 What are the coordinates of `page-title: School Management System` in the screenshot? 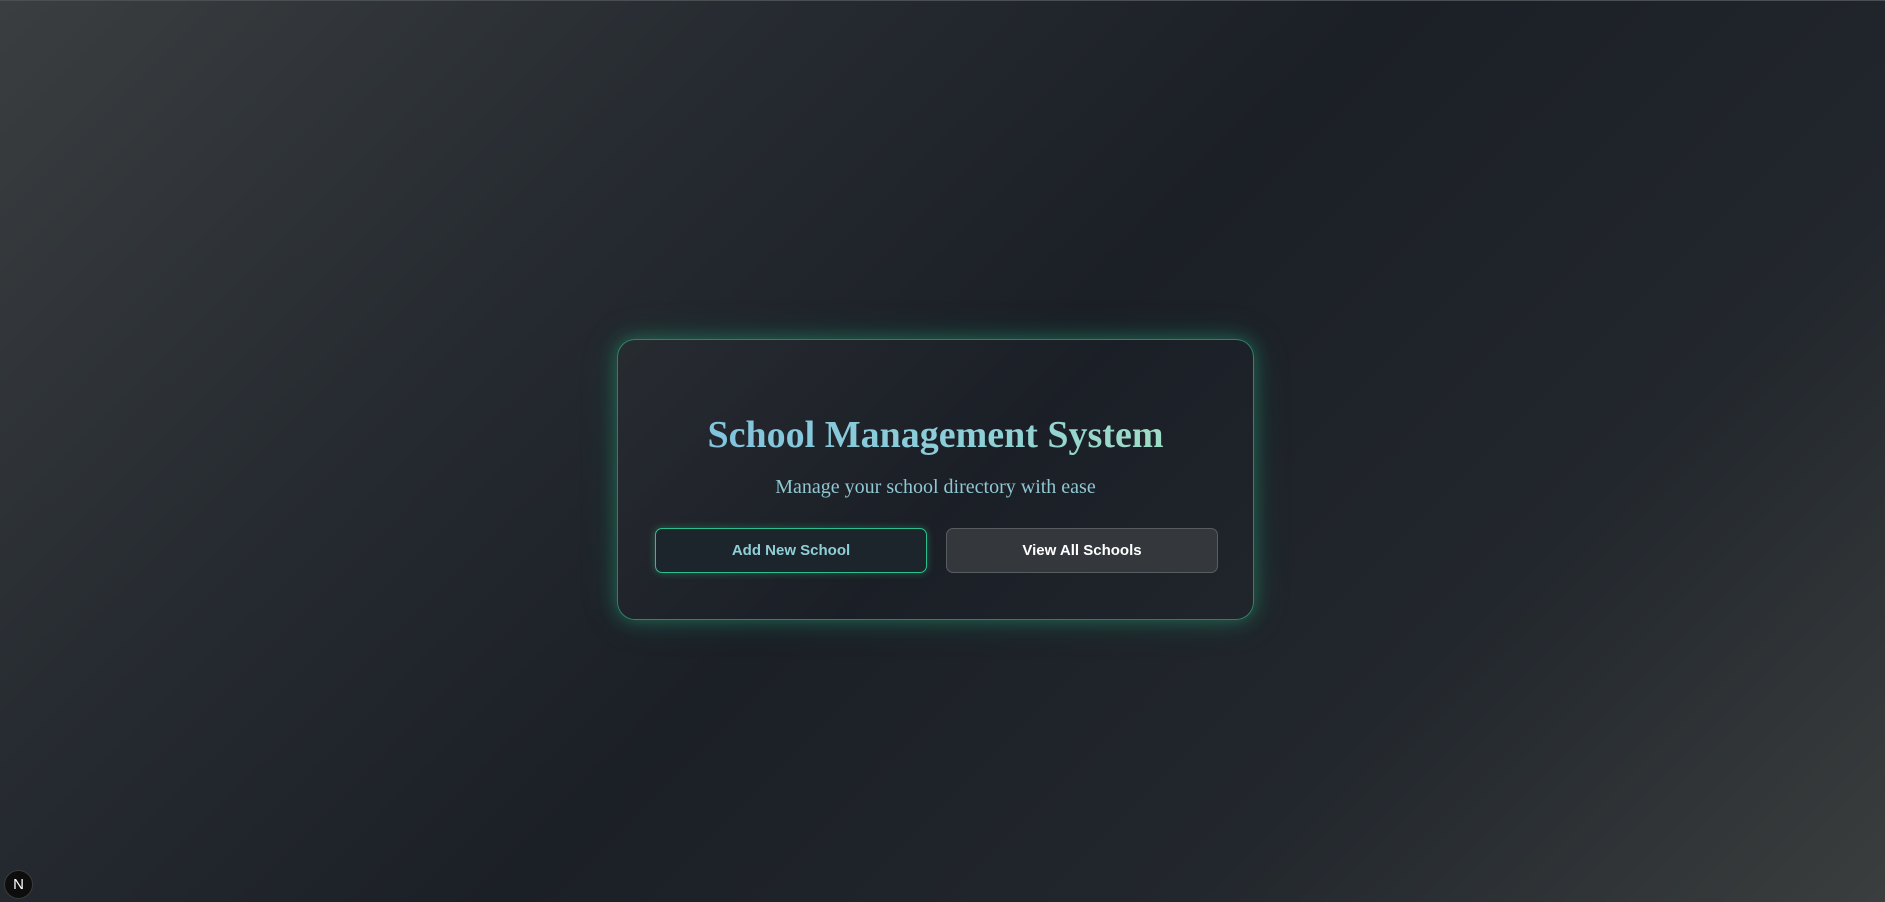 It's located at (935, 435).